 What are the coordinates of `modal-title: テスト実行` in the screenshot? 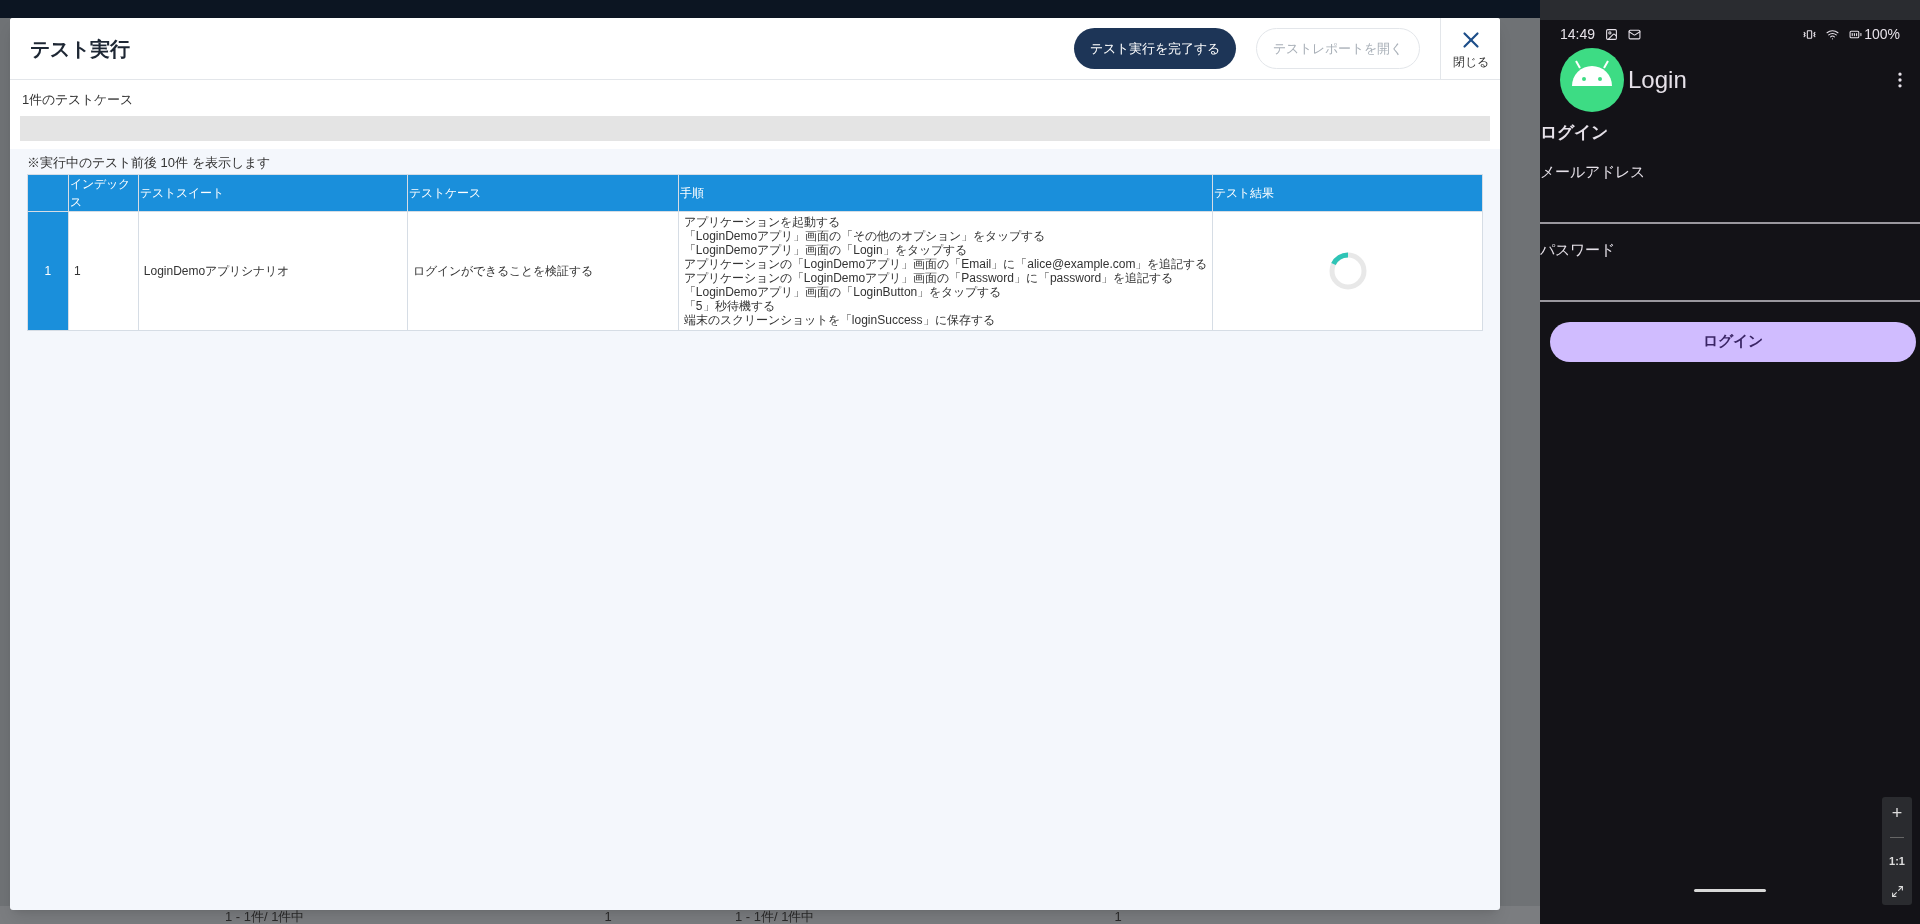 It's located at (80, 49).